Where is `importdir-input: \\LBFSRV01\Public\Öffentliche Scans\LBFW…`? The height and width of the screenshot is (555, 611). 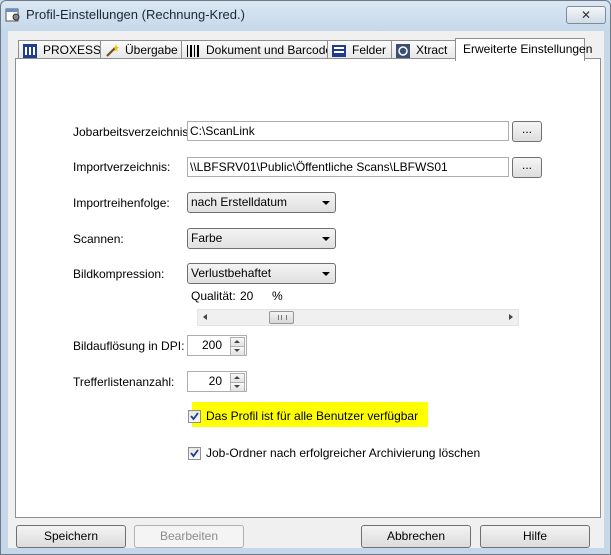 importdir-input: \\LBFSRV01\Public\Öffentliche Scans\LBFW… is located at coordinates (348, 167).